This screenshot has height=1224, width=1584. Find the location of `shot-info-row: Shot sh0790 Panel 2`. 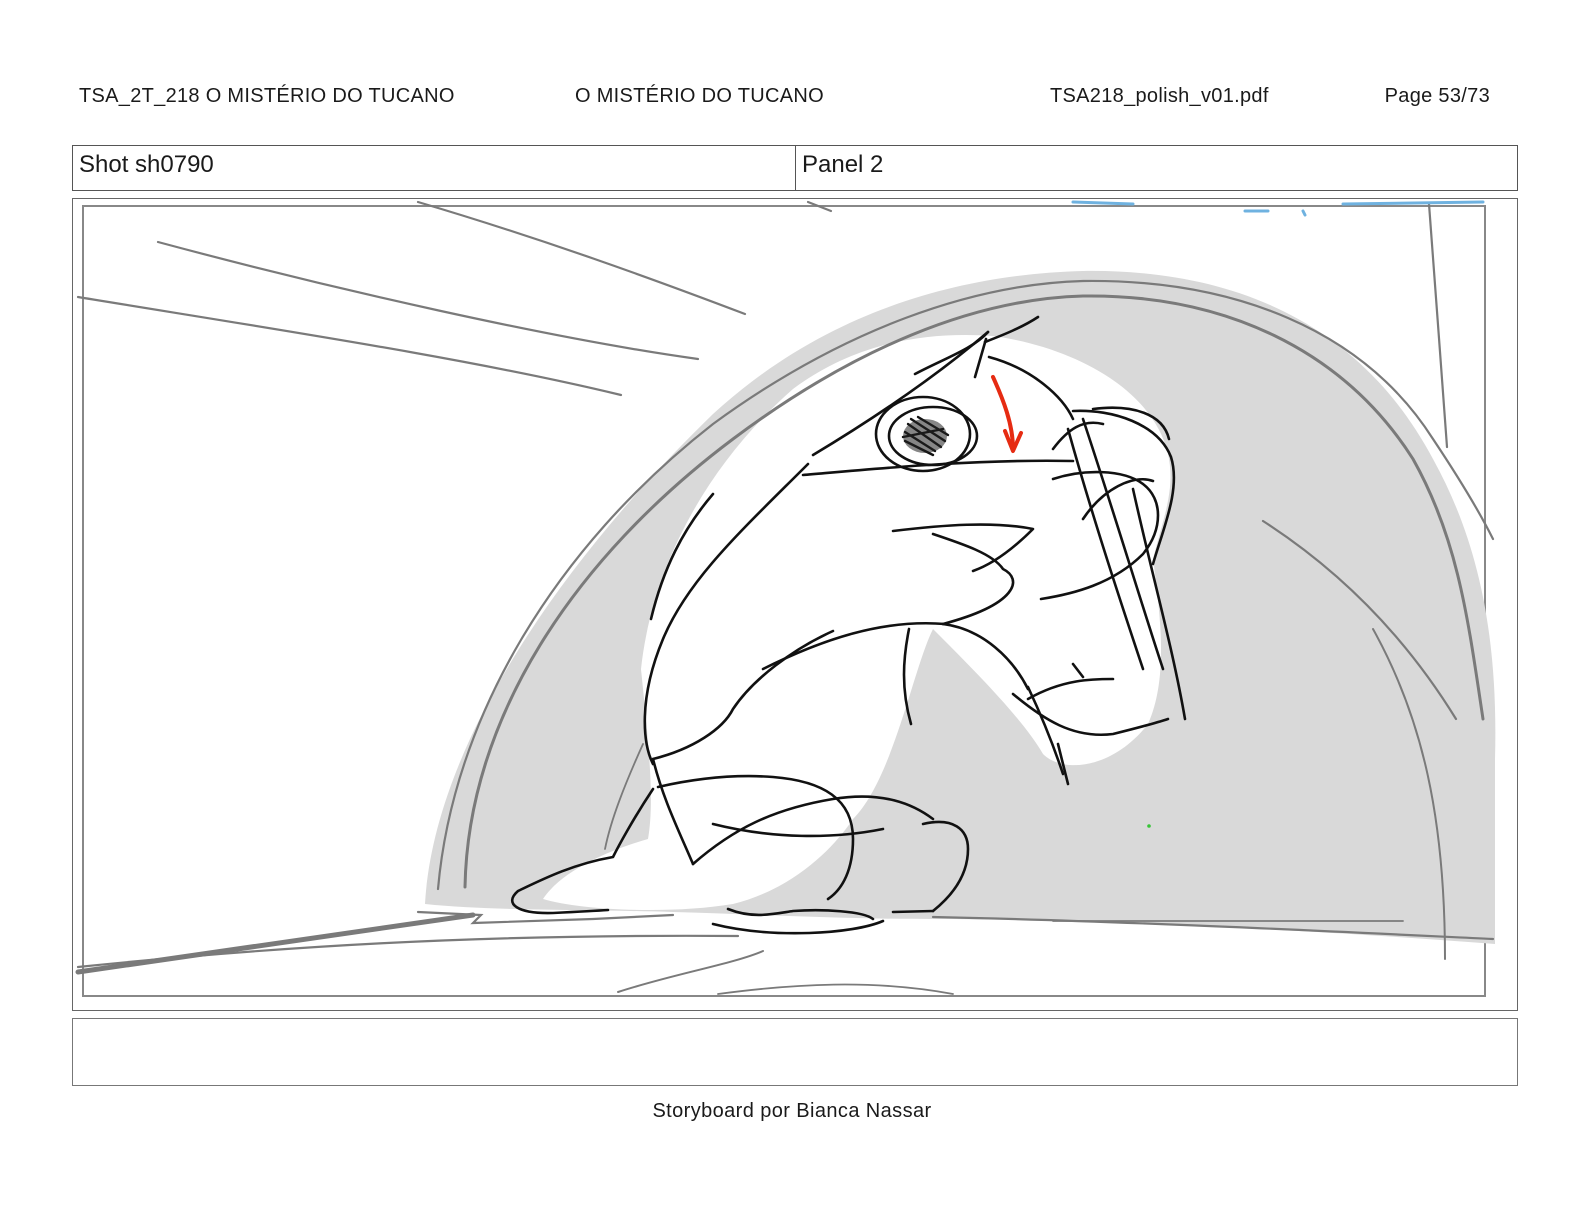

shot-info-row: Shot sh0790 Panel 2 is located at coordinates (795, 168).